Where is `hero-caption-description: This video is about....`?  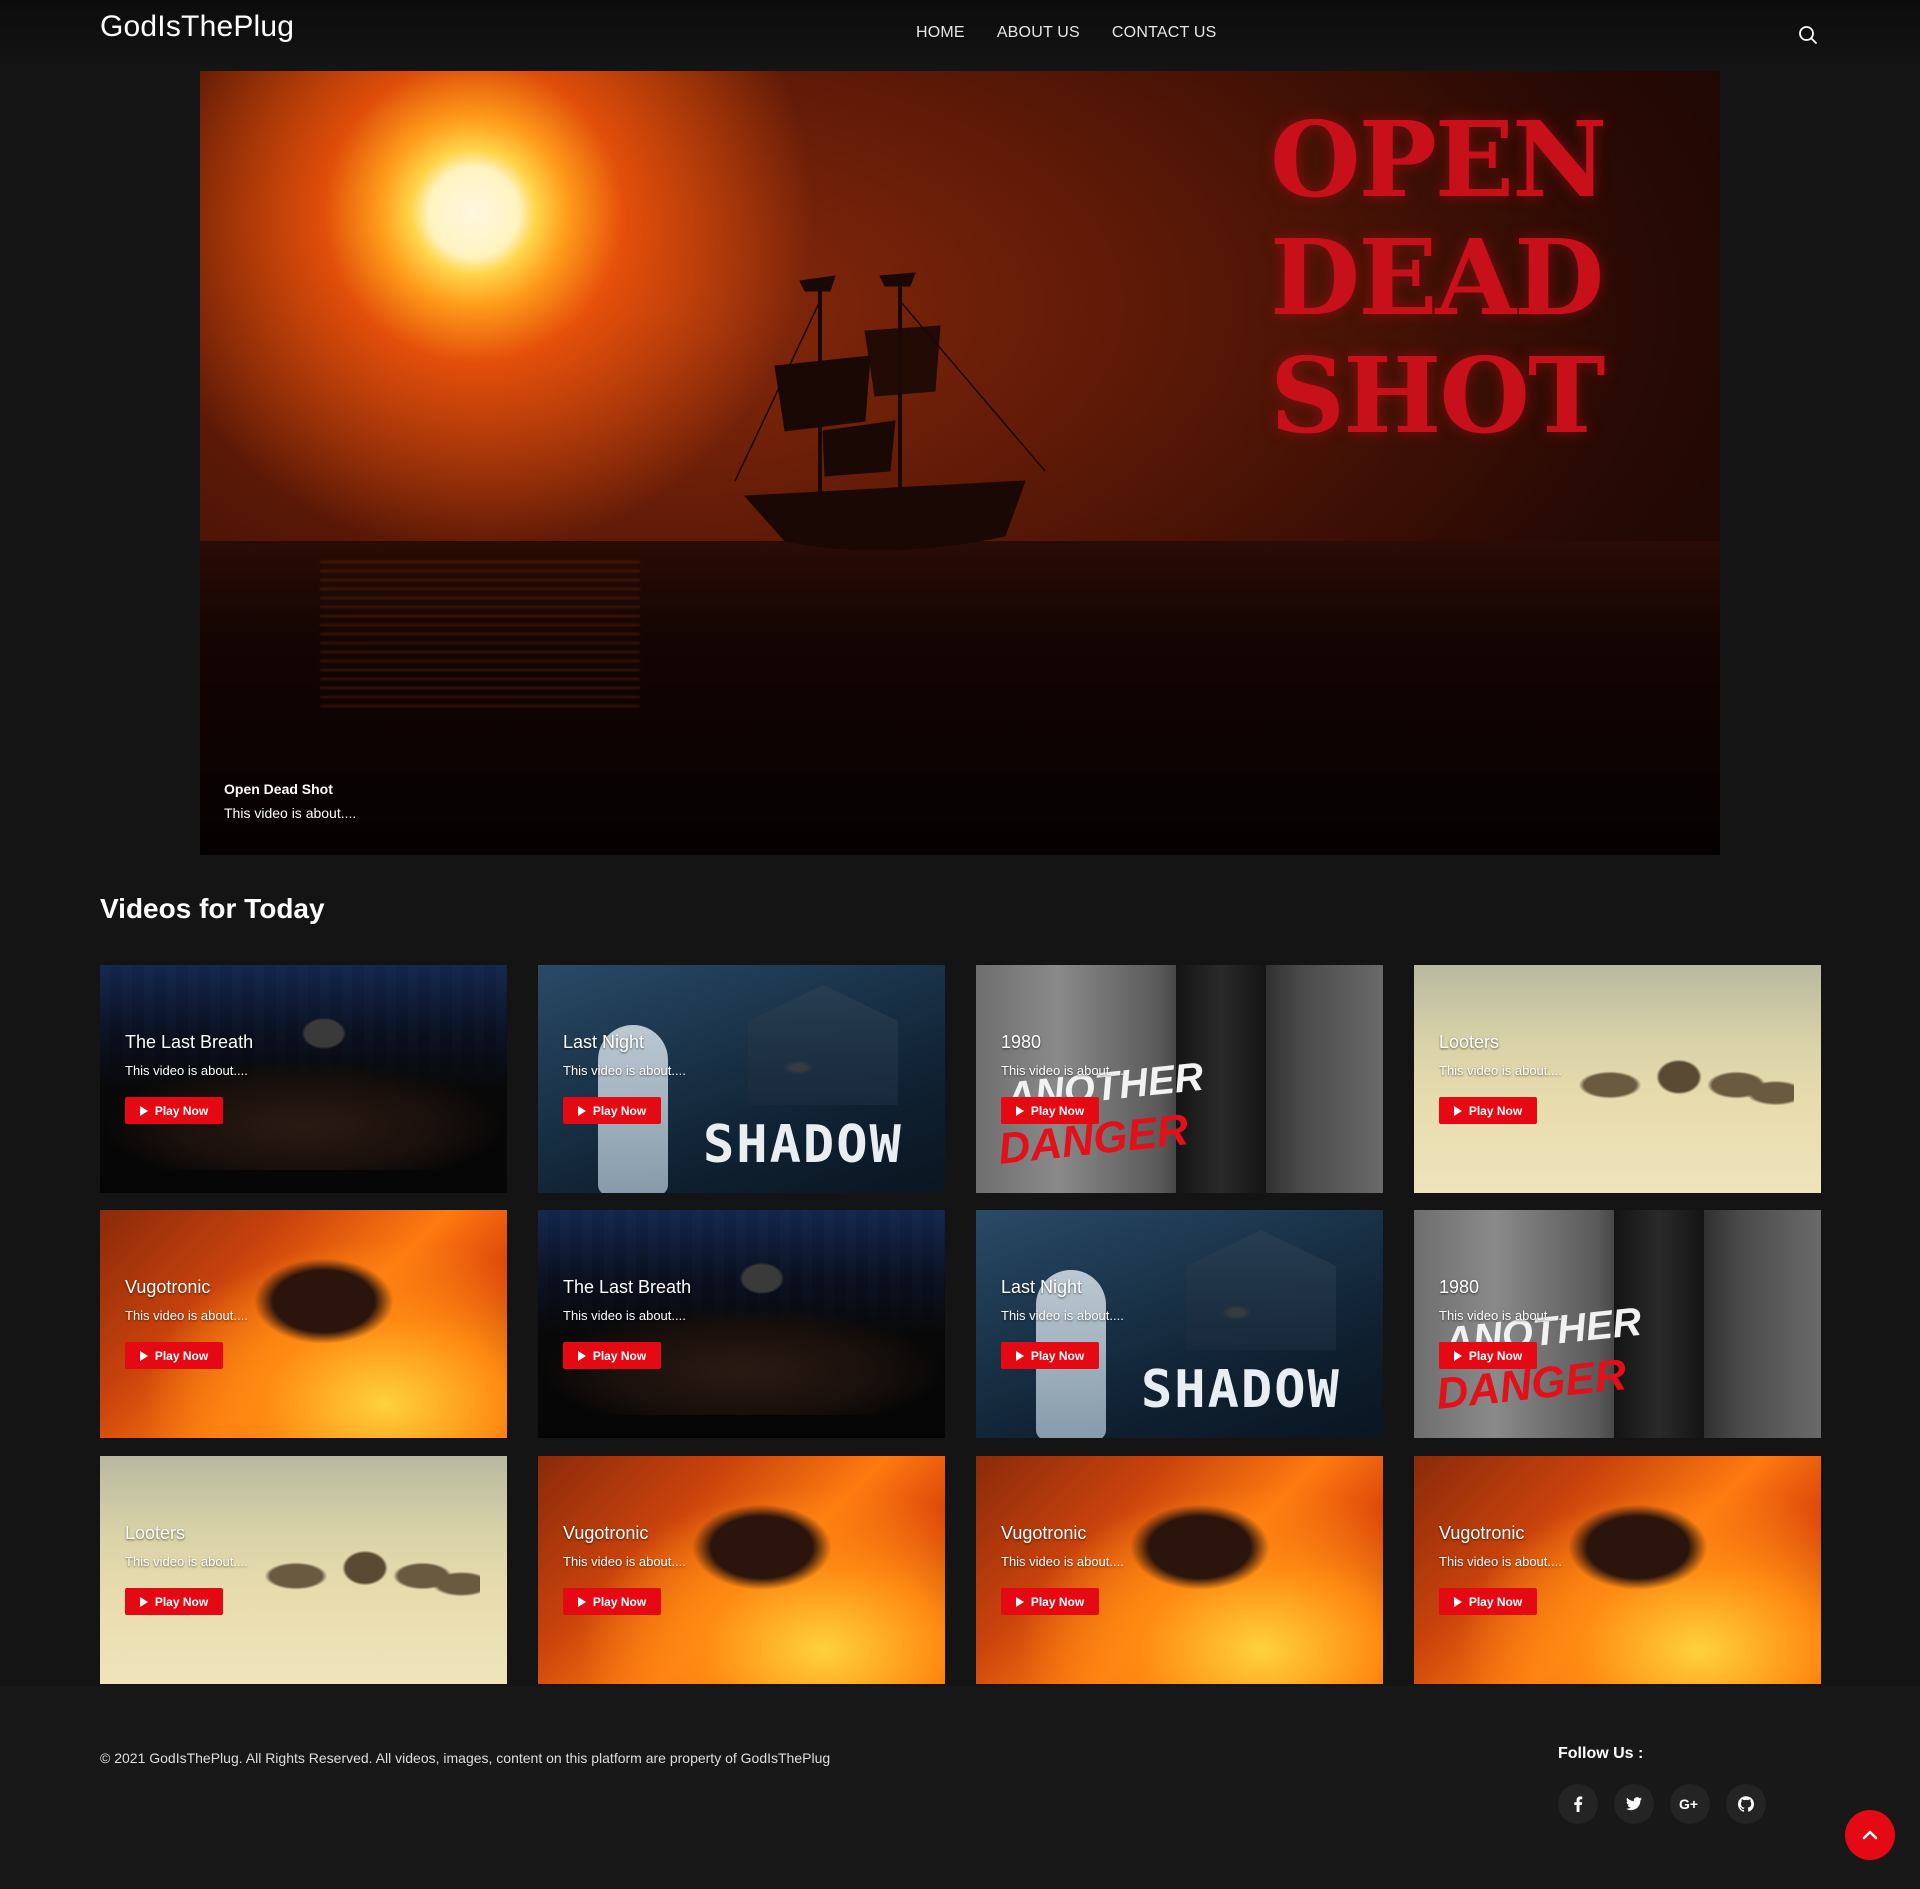
hero-caption-description: This video is about.... is located at coordinates (290, 813).